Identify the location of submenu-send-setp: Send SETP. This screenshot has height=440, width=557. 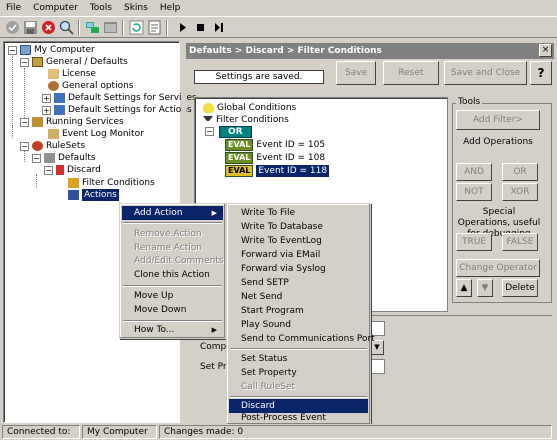
(298, 283).